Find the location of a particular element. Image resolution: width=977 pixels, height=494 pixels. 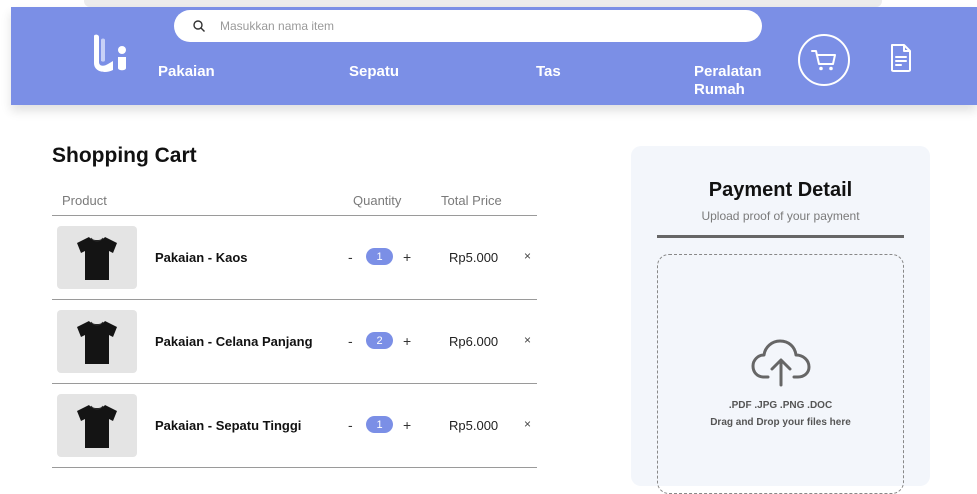

cart-row: Pakaian - Sepatu Tinggi - 1 + Rp5.000 × is located at coordinates (294, 426).